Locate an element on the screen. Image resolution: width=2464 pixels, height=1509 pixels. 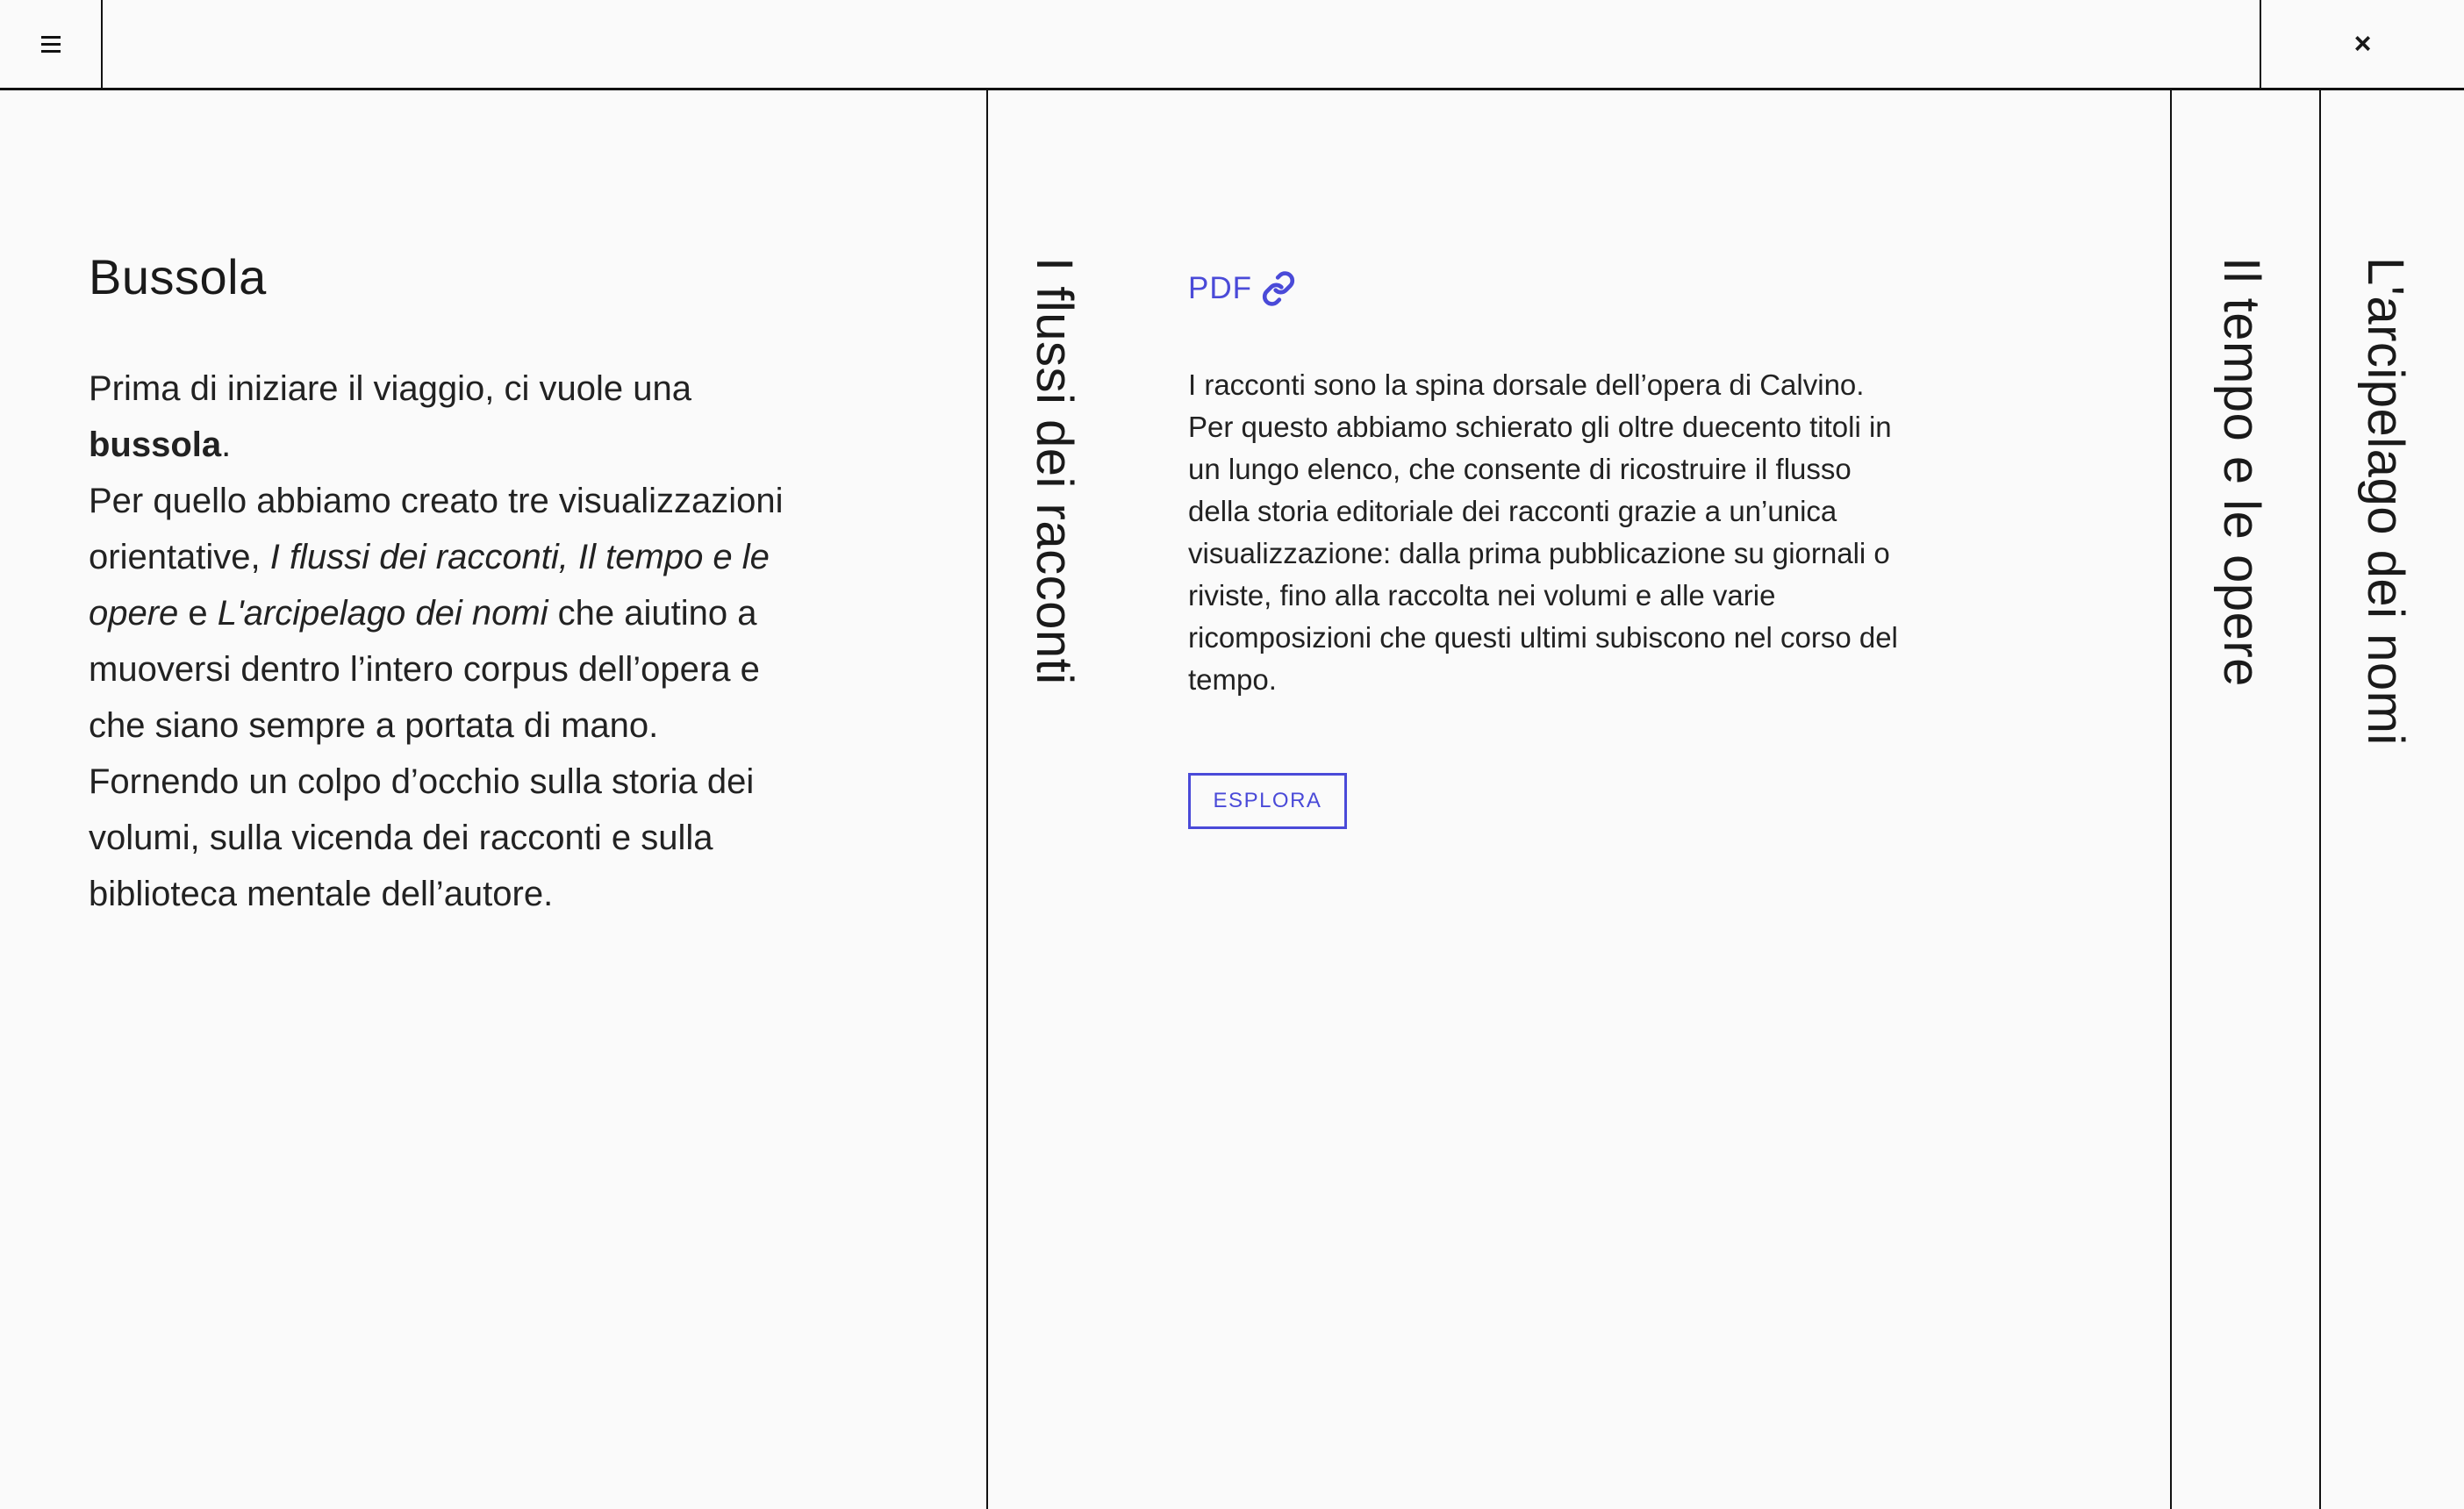
close-button: × is located at coordinates (2362, 44).